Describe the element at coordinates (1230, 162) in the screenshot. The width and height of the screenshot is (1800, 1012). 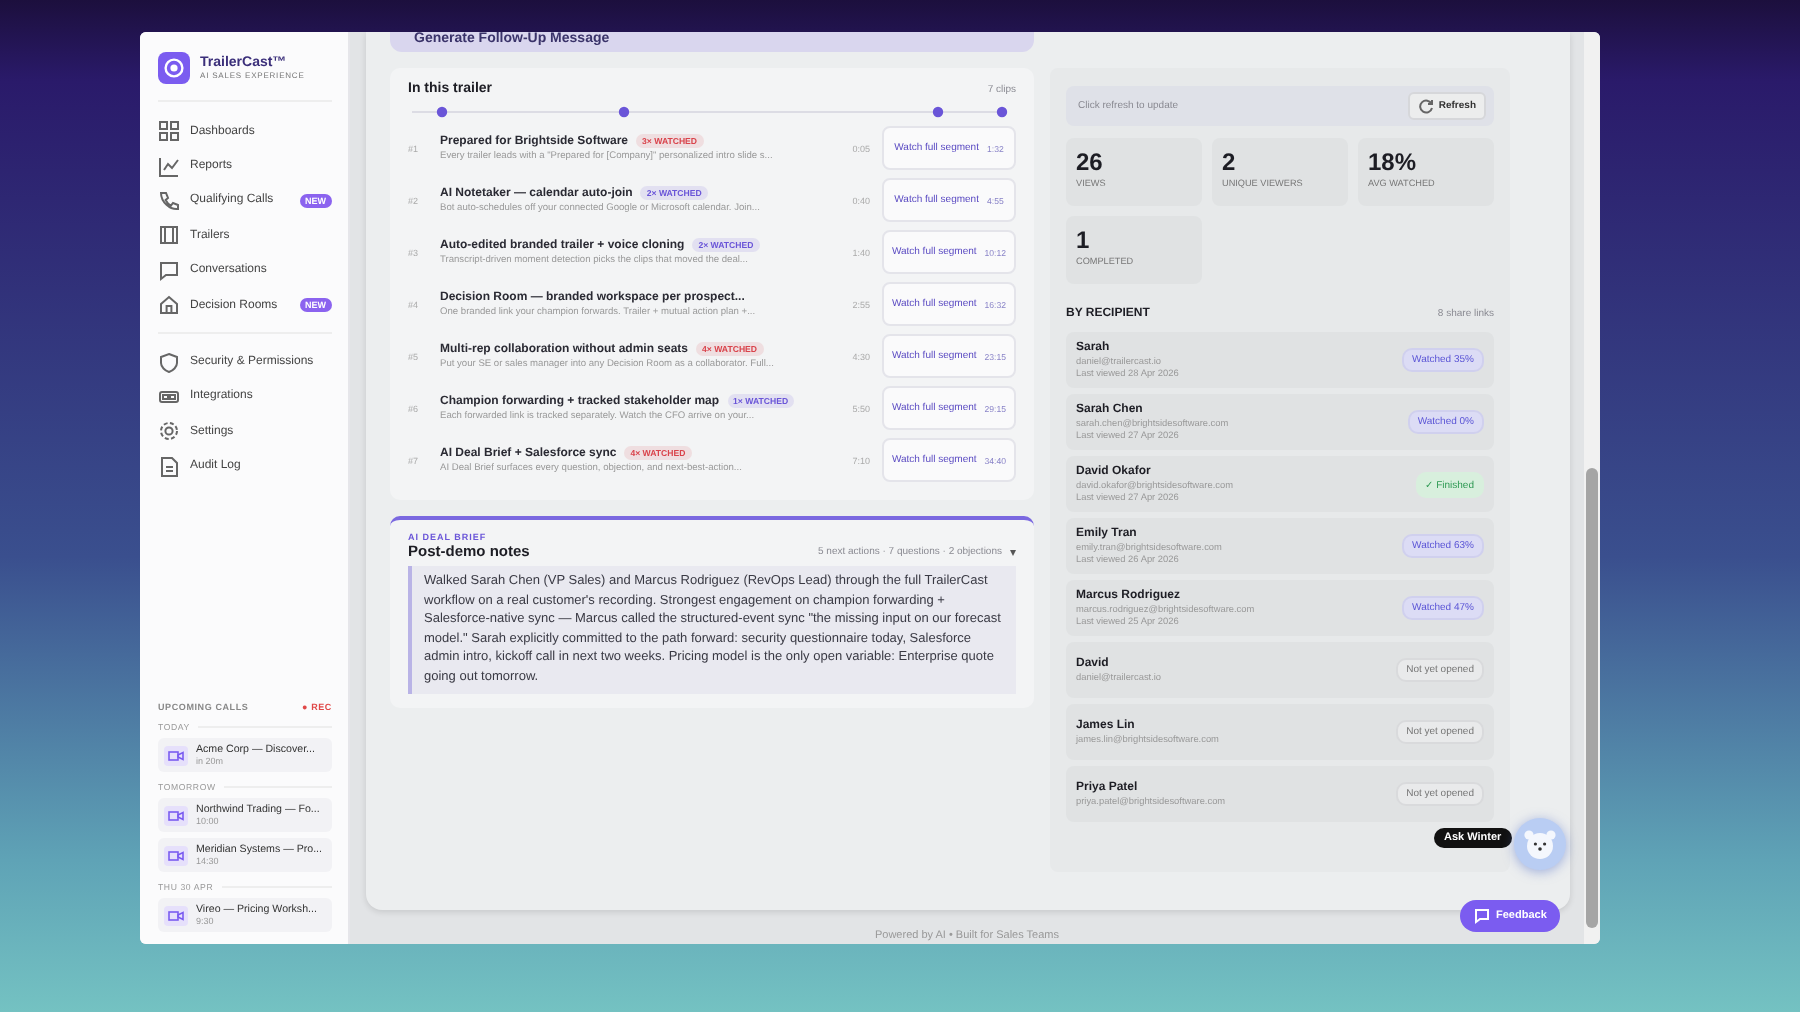
I see `stat-value: 2` at that location.